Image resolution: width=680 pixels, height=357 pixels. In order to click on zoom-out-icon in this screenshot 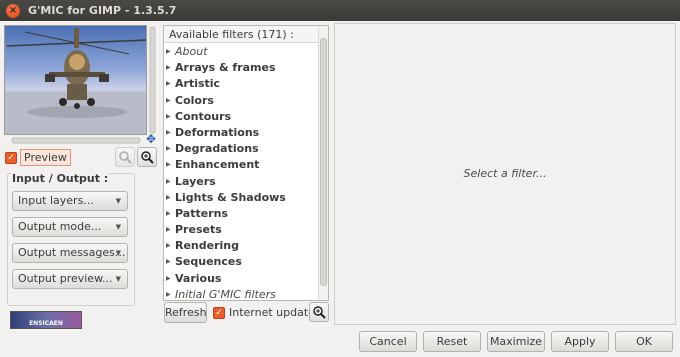, I will do `click(125, 157)`.